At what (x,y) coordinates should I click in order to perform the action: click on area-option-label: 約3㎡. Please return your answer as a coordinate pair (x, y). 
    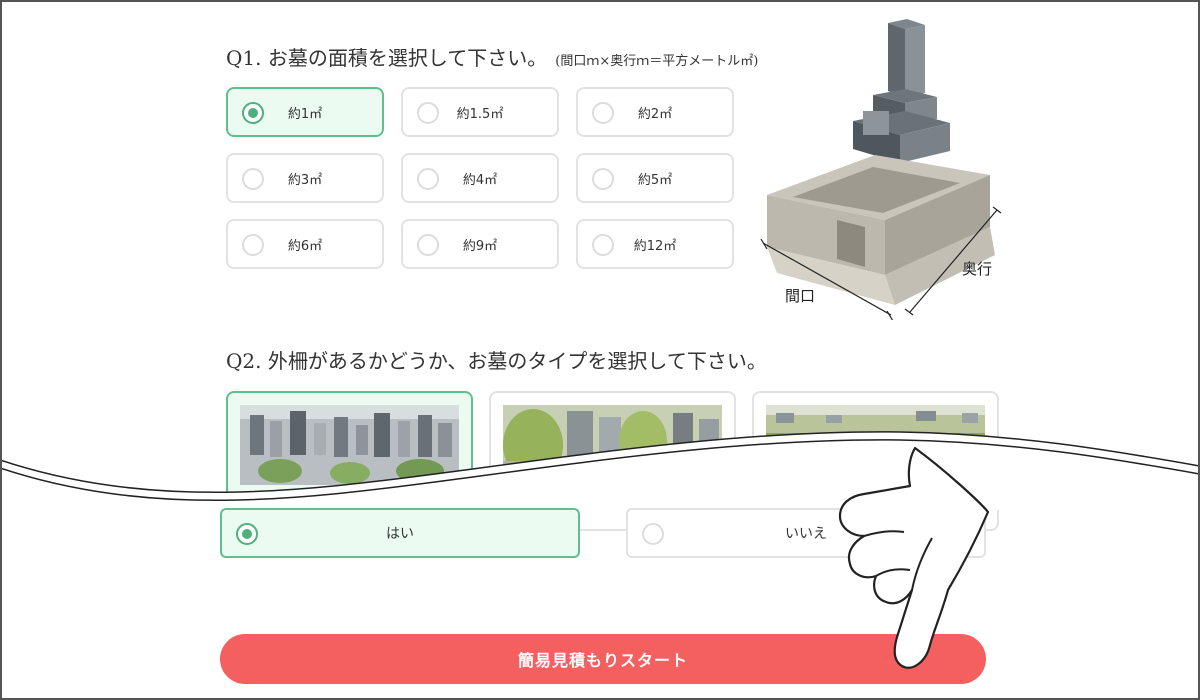
    Looking at the image, I should click on (305, 180).